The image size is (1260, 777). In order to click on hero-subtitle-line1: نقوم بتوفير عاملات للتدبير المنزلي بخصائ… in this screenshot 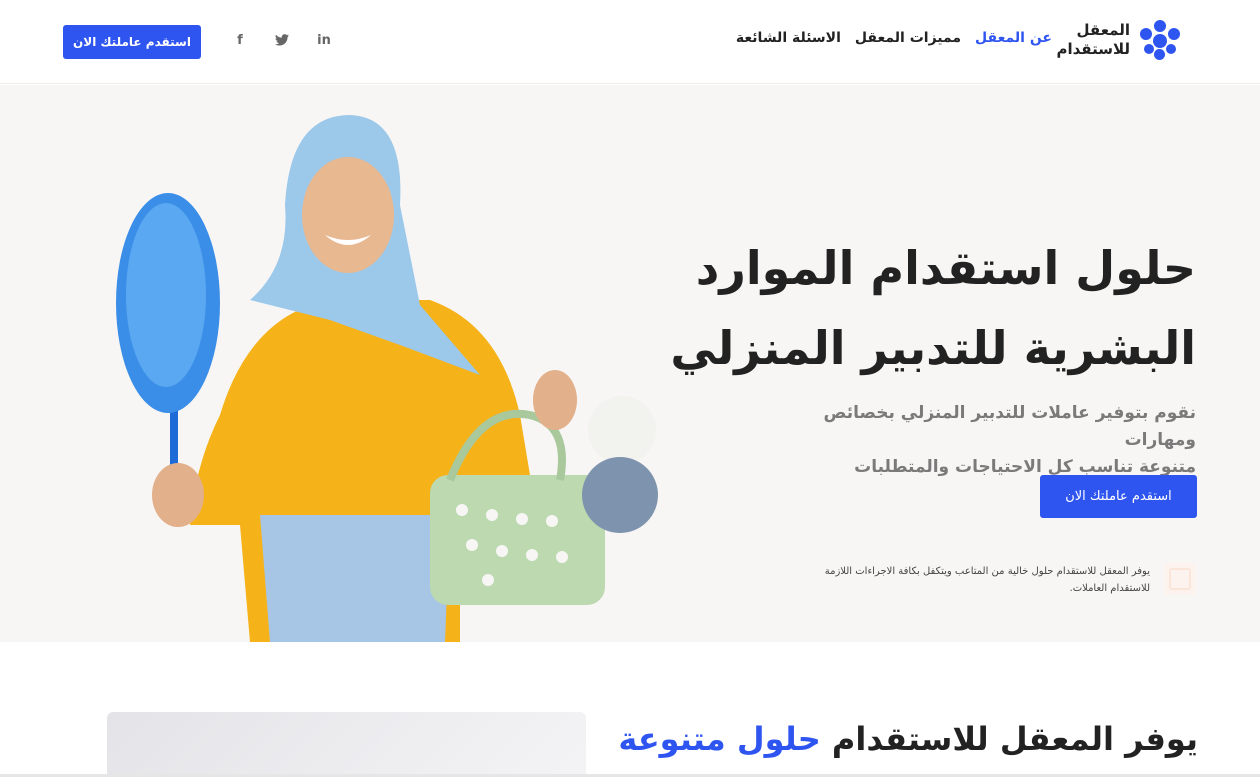, I will do `click(1010, 426)`.